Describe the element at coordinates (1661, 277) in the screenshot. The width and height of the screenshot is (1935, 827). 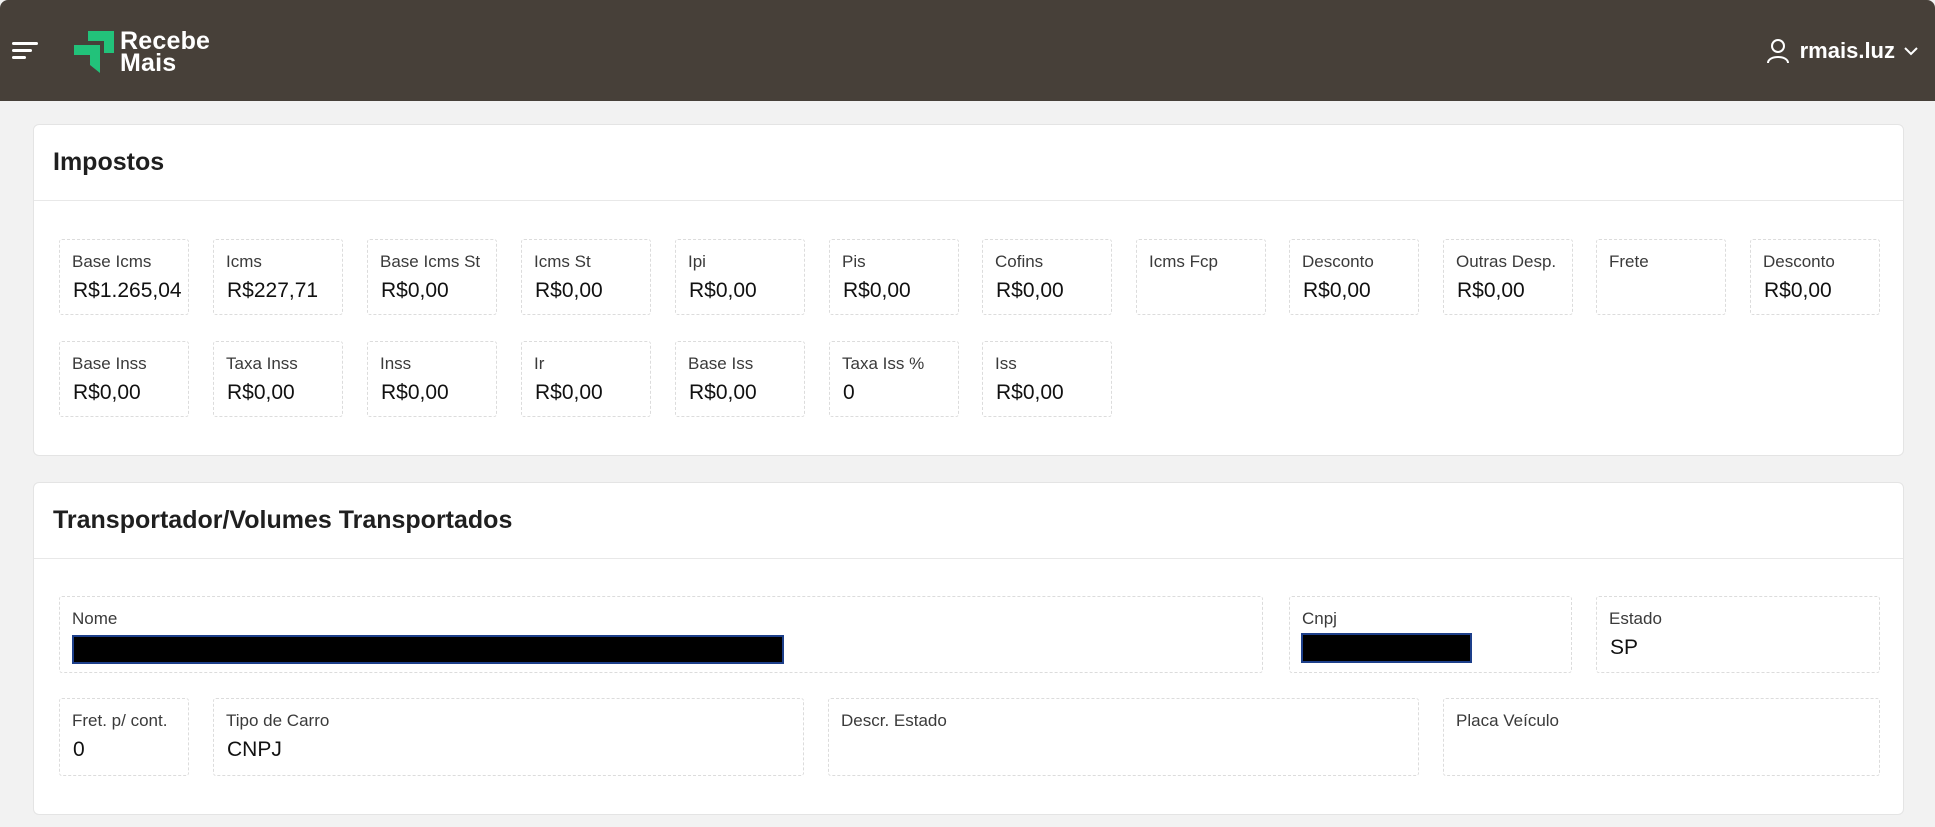
I see `field-frete: Frete` at that location.